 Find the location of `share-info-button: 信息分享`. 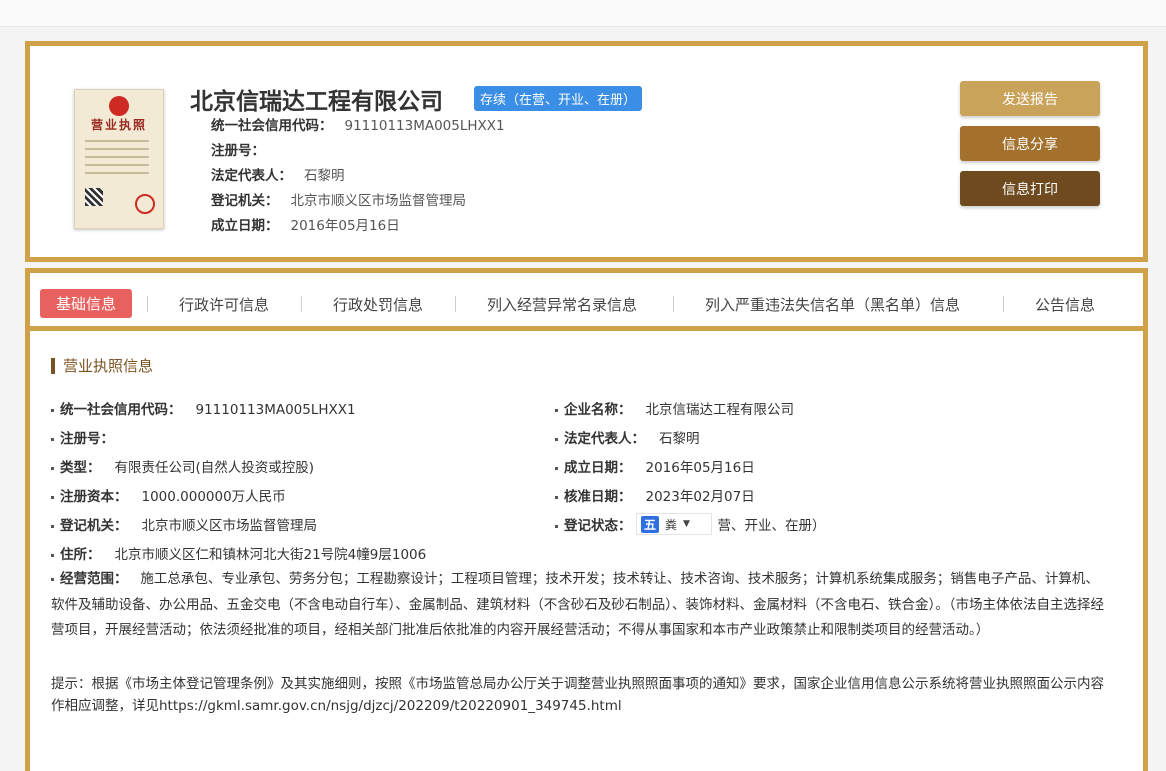

share-info-button: 信息分享 is located at coordinates (1030, 143).